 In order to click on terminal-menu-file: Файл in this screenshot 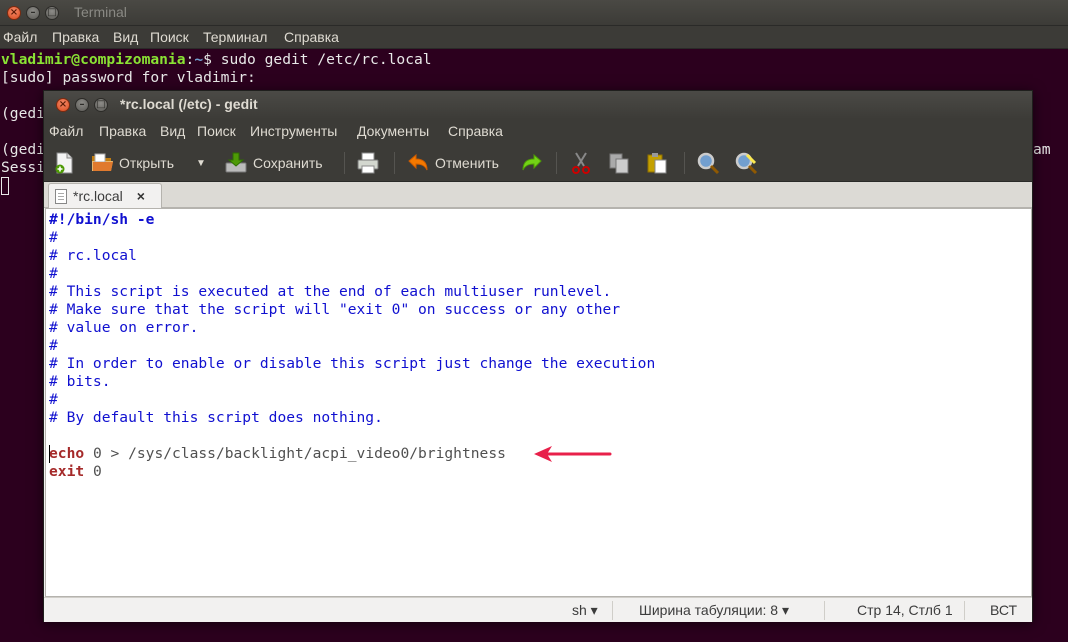, I will do `click(20, 37)`.